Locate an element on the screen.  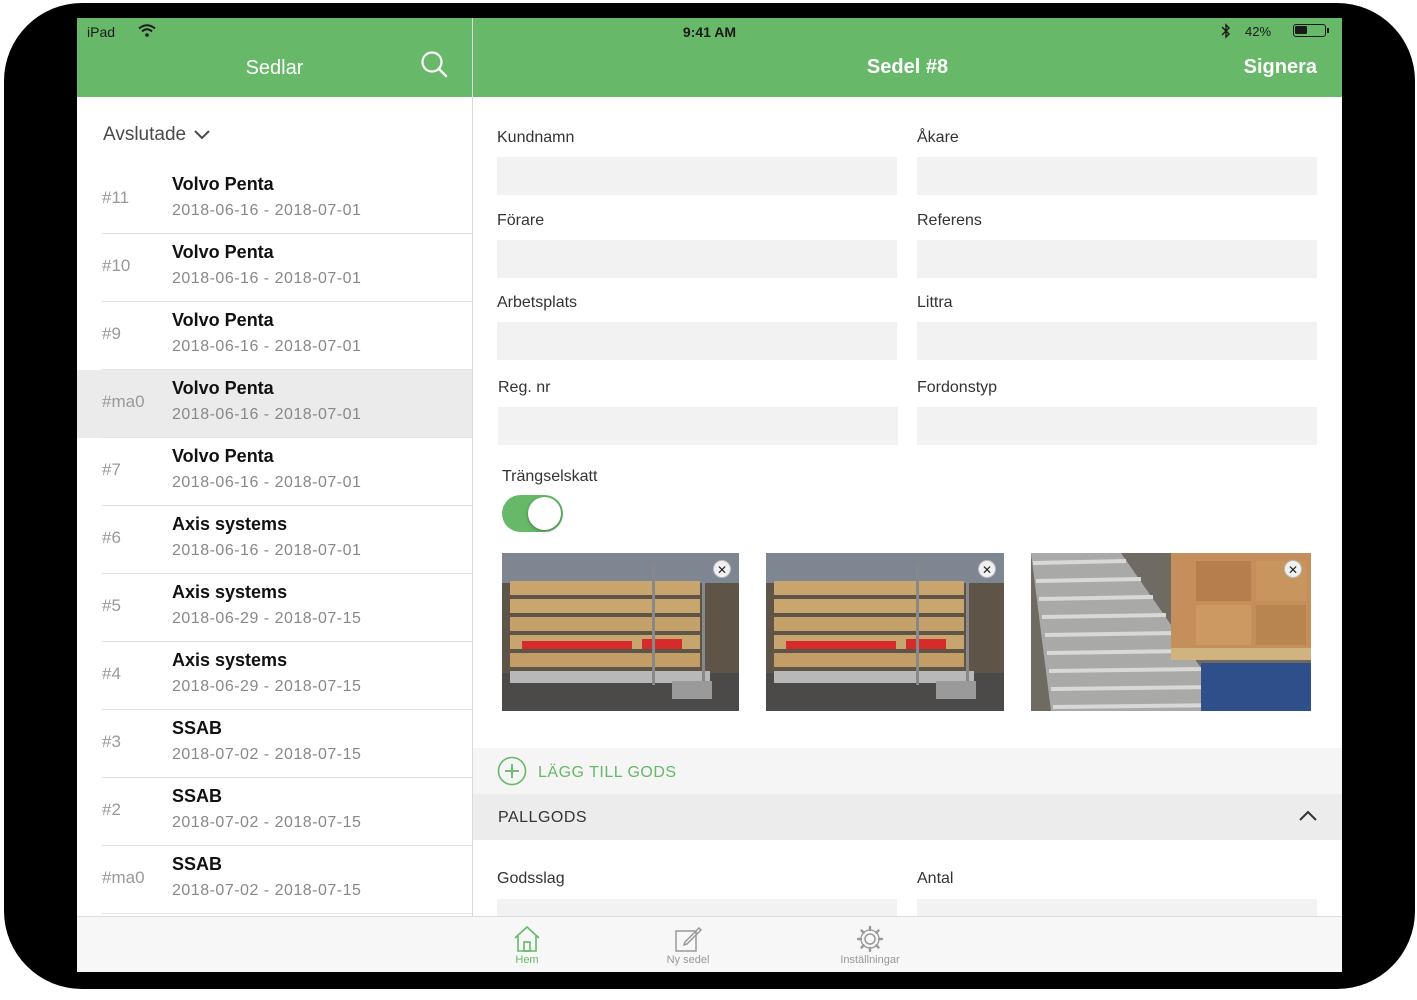
search-icon is located at coordinates (434, 65).